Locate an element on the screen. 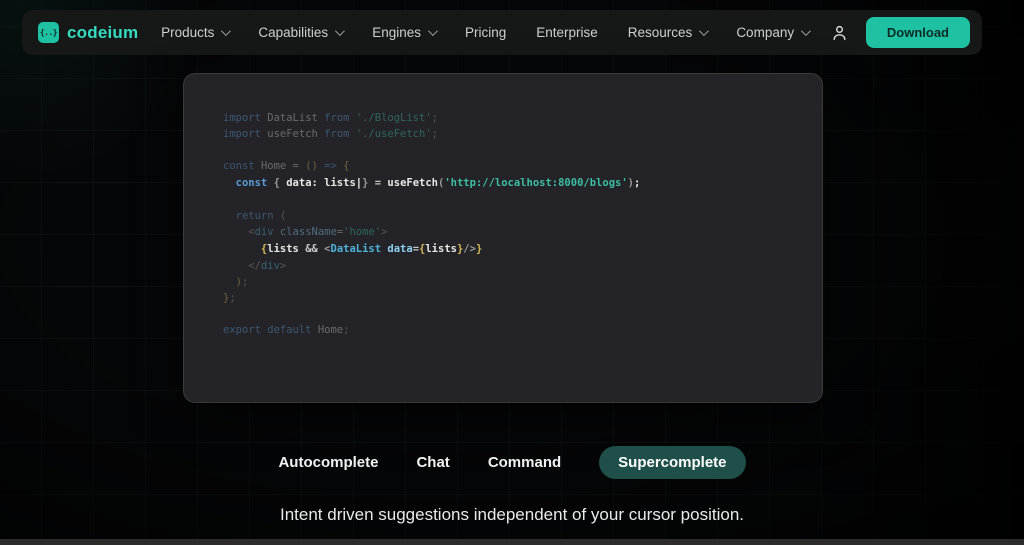 Image resolution: width=1024 pixels, height=545 pixels. code-line: import useFetch from './useFetch'; is located at coordinates (330, 134).